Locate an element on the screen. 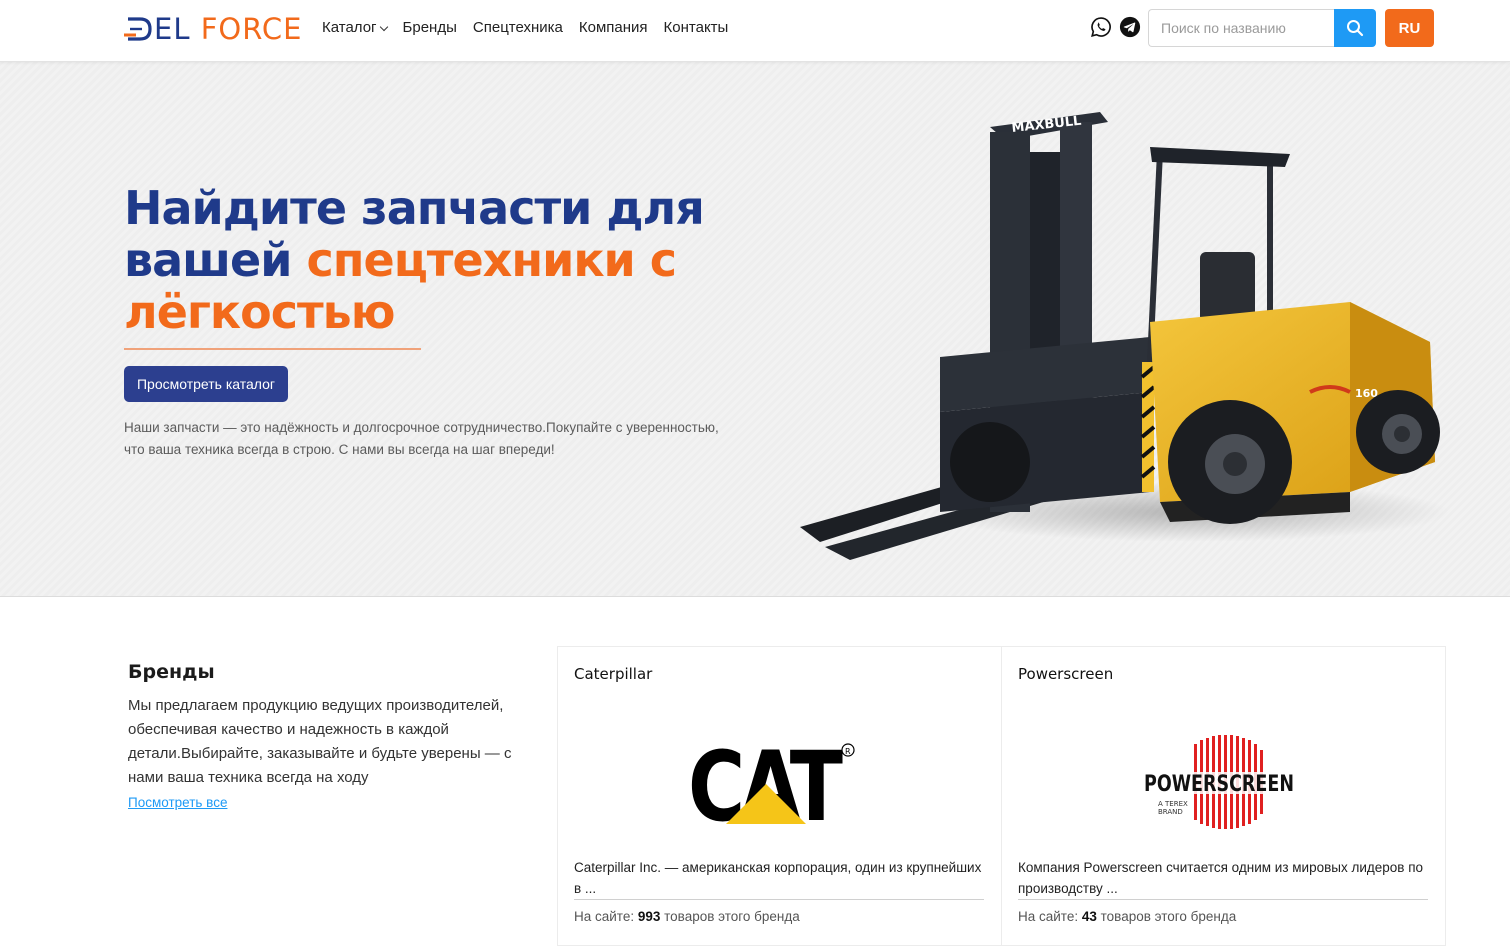 This screenshot has height=946, width=1510. nav-item-company: Компания is located at coordinates (613, 28).